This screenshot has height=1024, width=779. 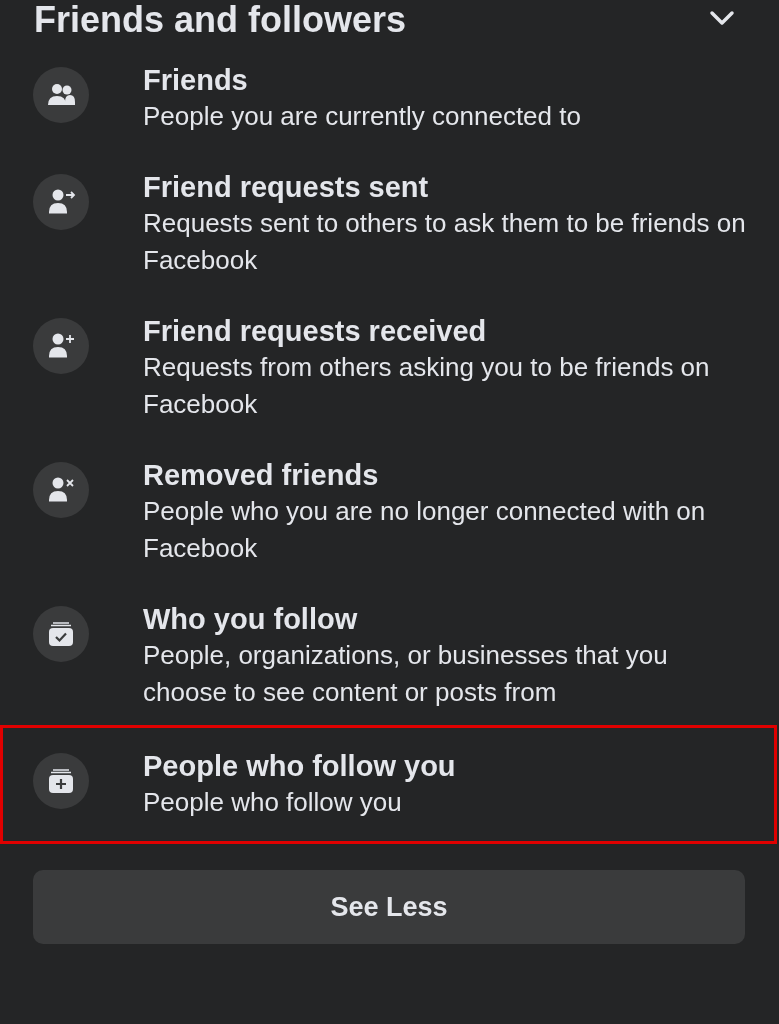 I want to click on item-title: Who you follow, so click(x=251, y=619).